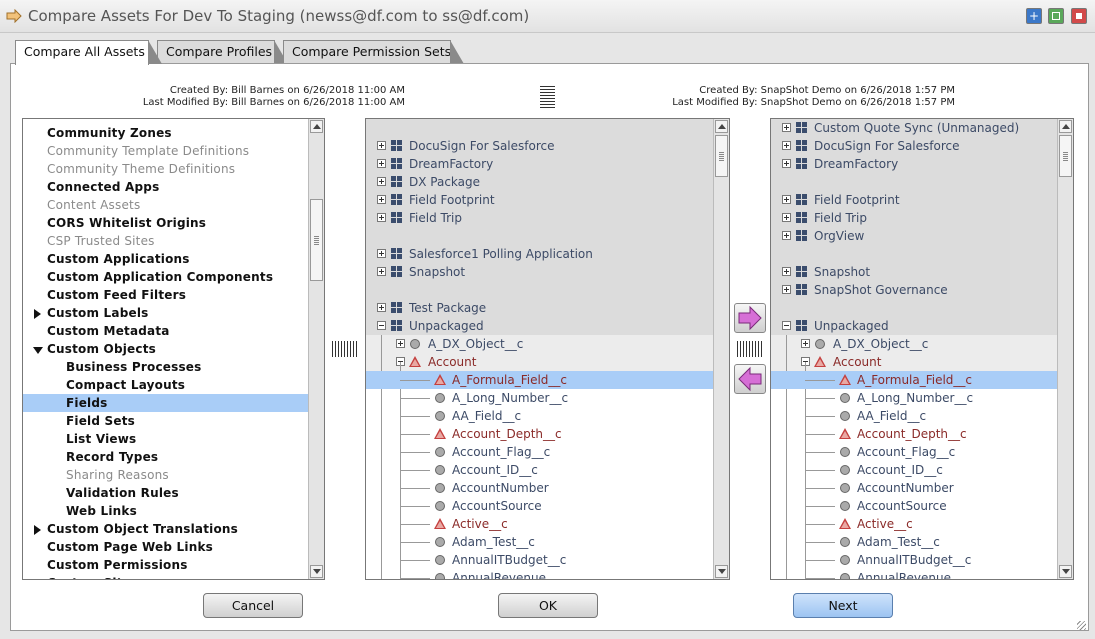 The height and width of the screenshot is (639, 1095). I want to click on package-node: Unpackaged, so click(540, 326).